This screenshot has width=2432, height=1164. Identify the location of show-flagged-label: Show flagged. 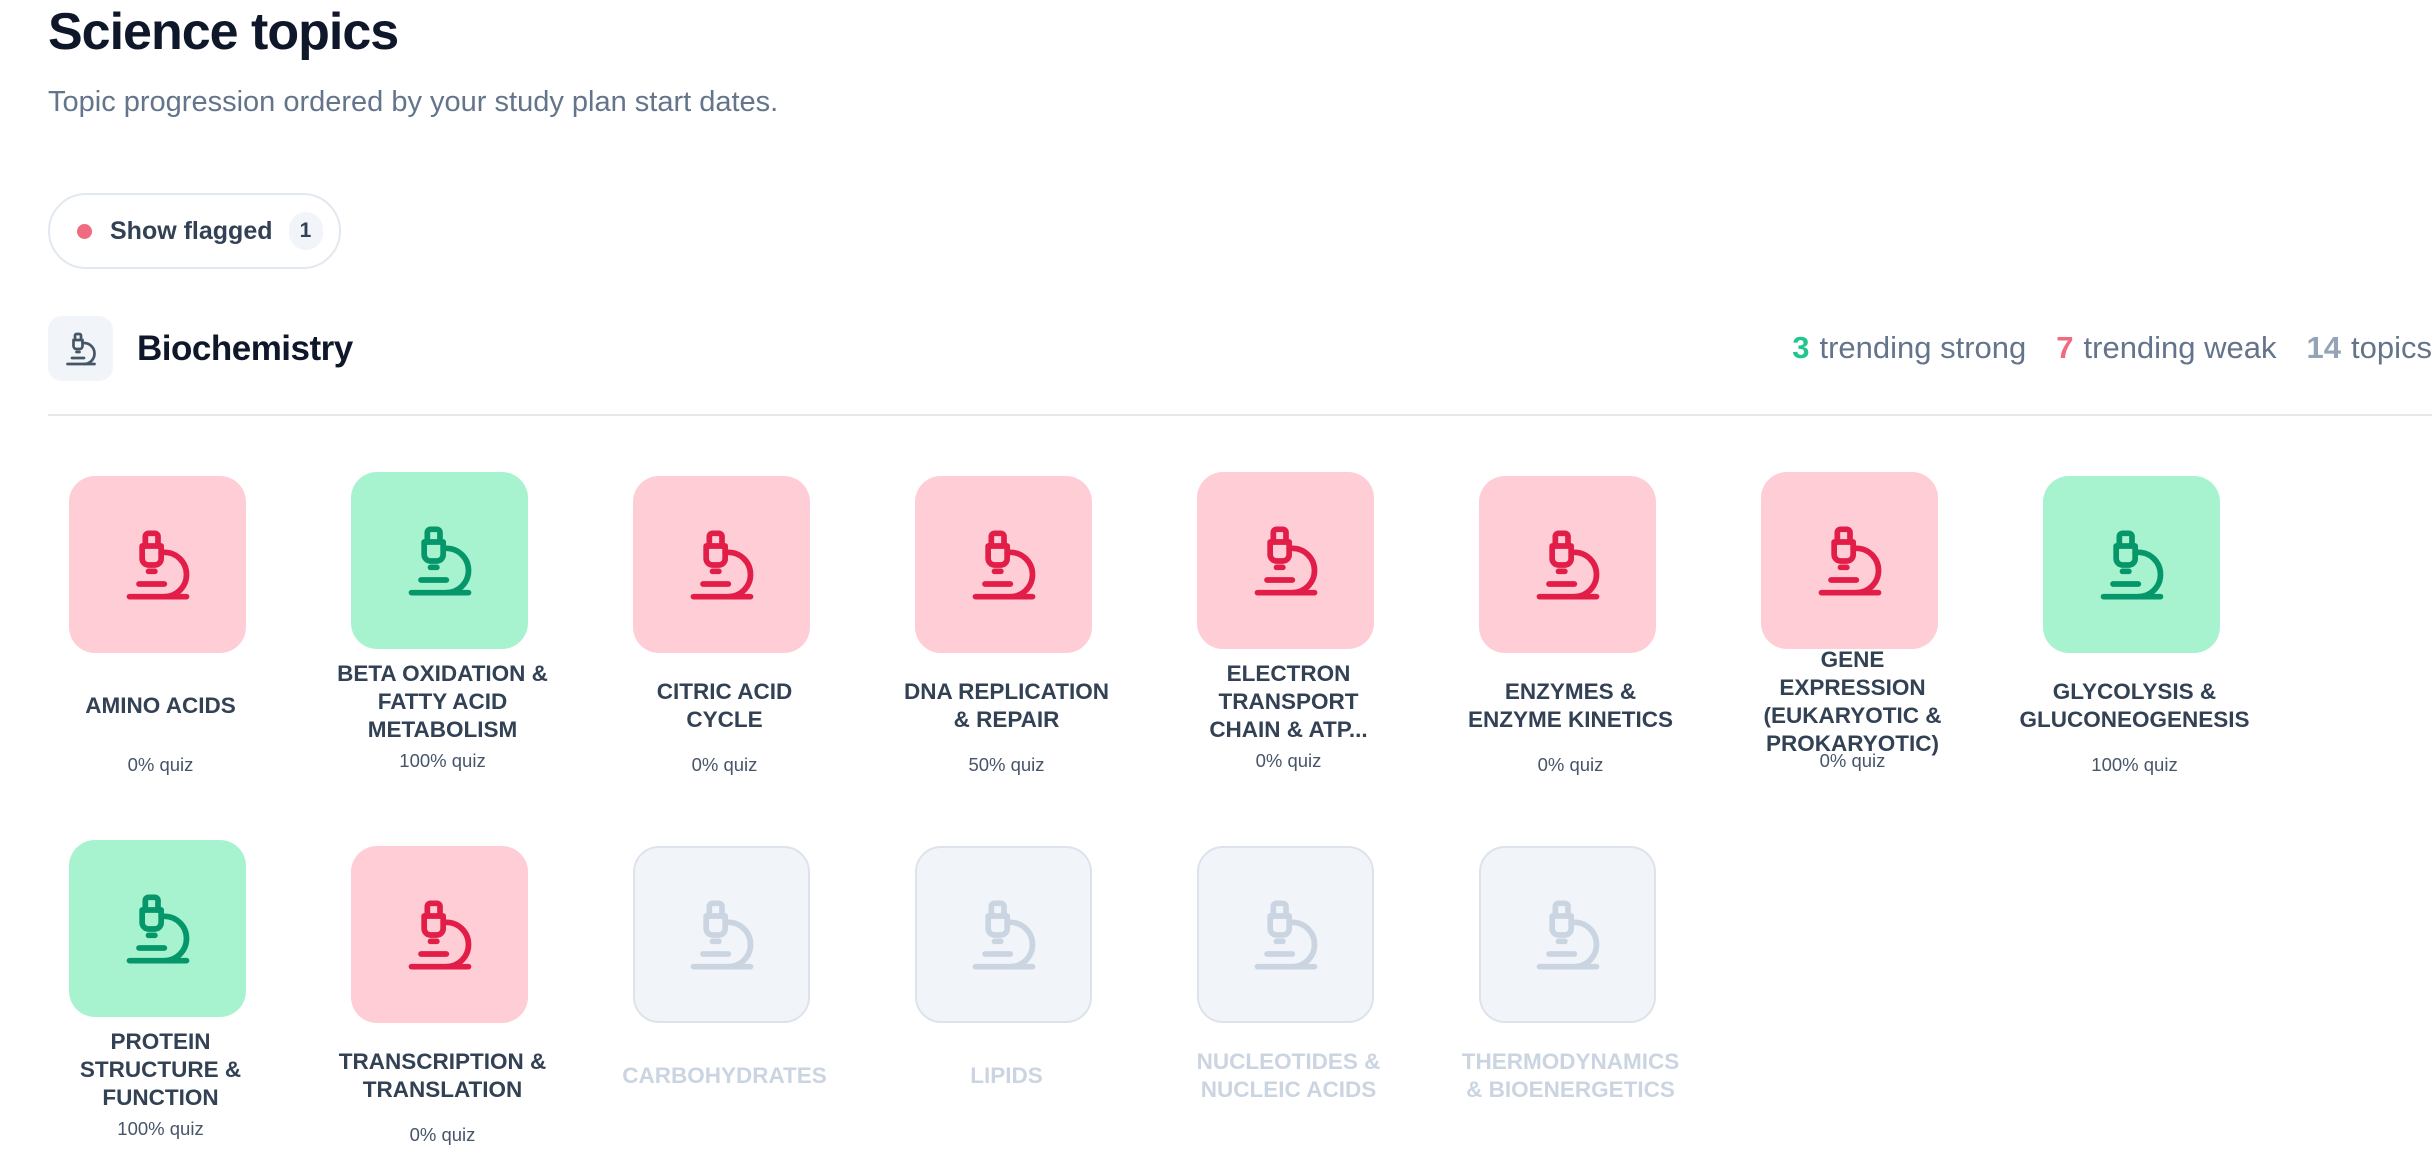
(191, 230).